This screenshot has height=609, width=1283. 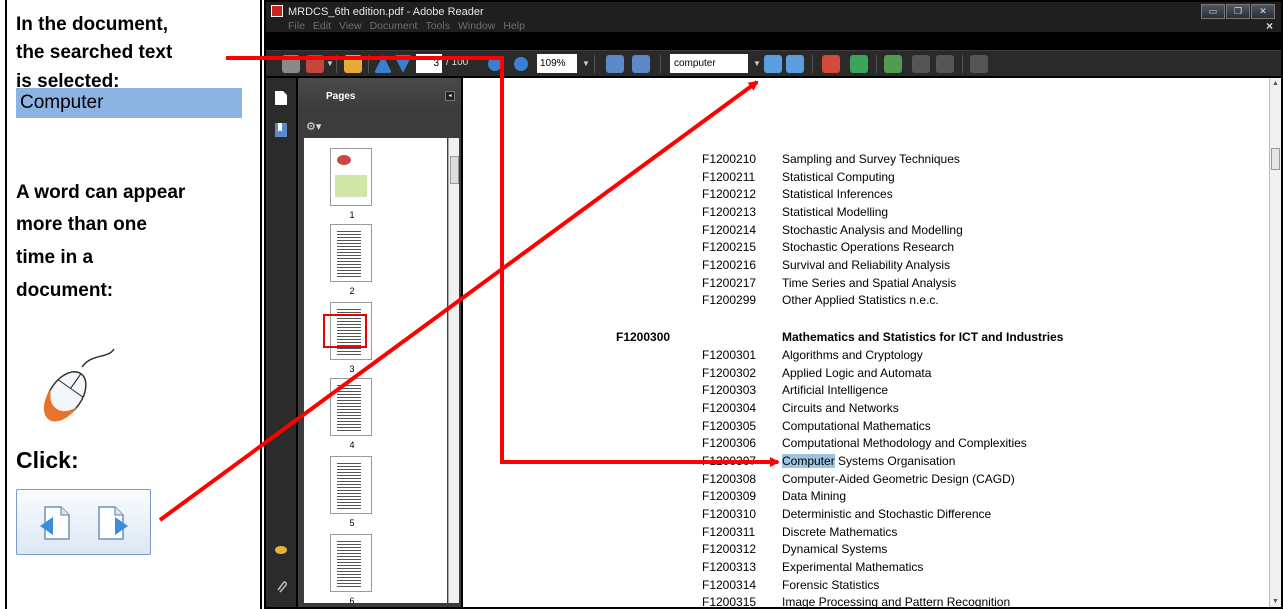 What do you see at coordinates (729, 390) in the screenshot?
I see `table-row-code: F1200303` at bounding box center [729, 390].